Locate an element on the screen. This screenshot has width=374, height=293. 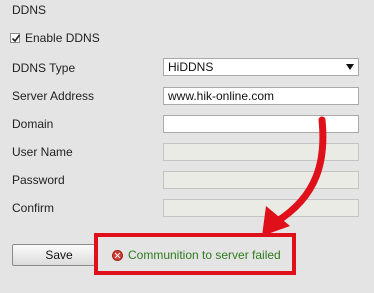
user-name-label: User Name is located at coordinates (42, 152).